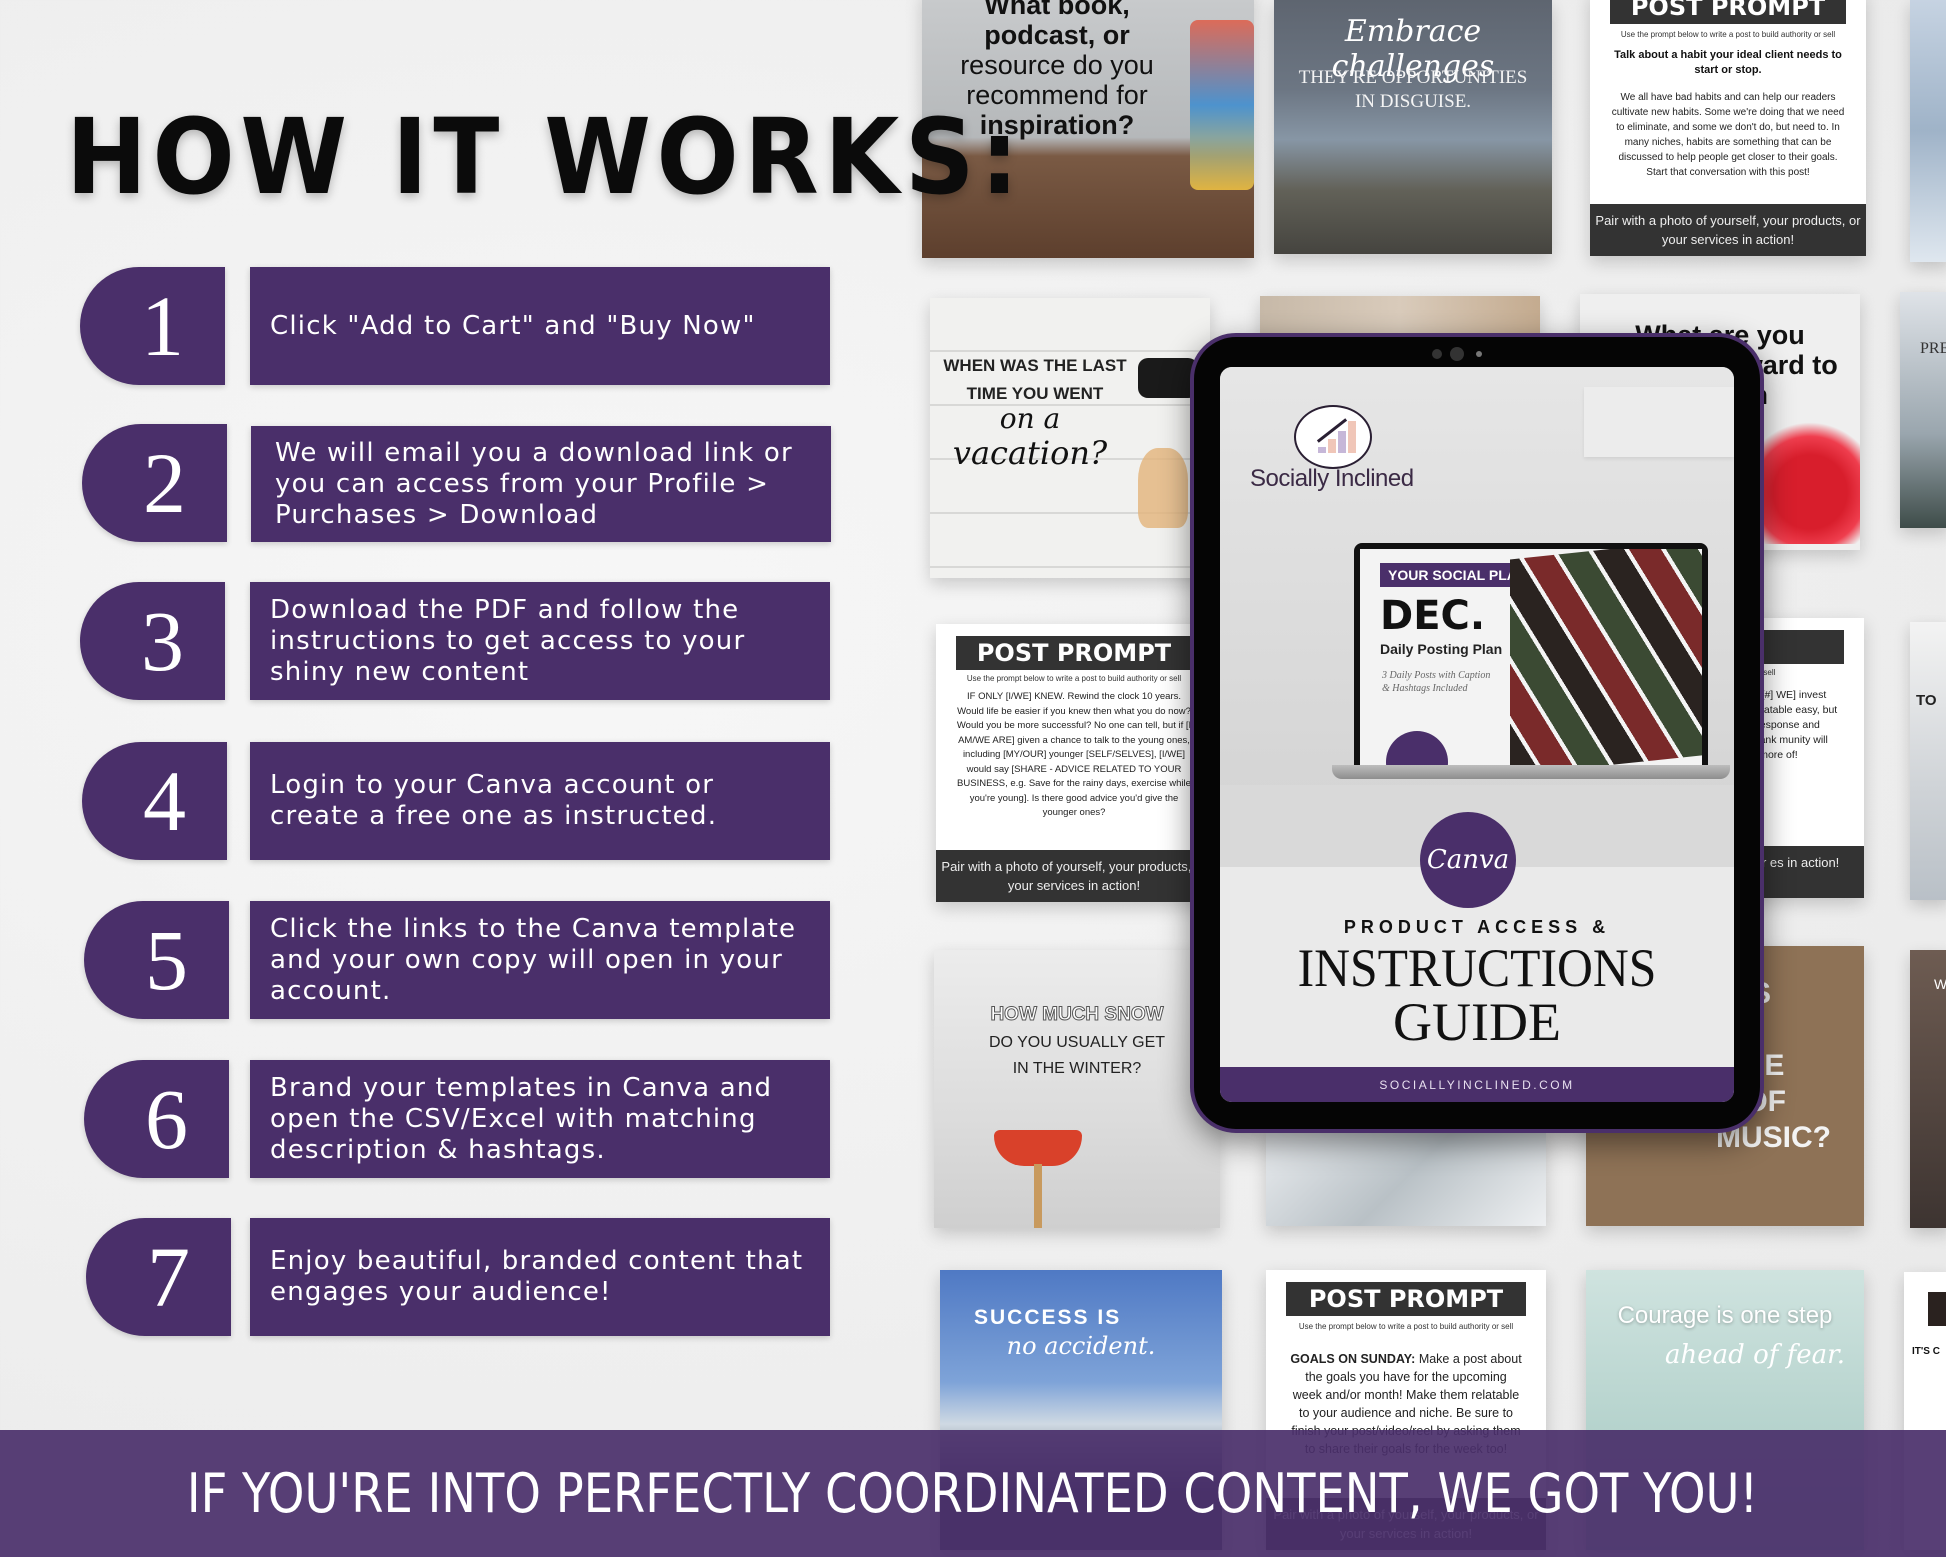 Image resolution: width=1946 pixels, height=1557 pixels. I want to click on step-text: Click "Add to Cart" and "Buy Now", so click(540, 326).